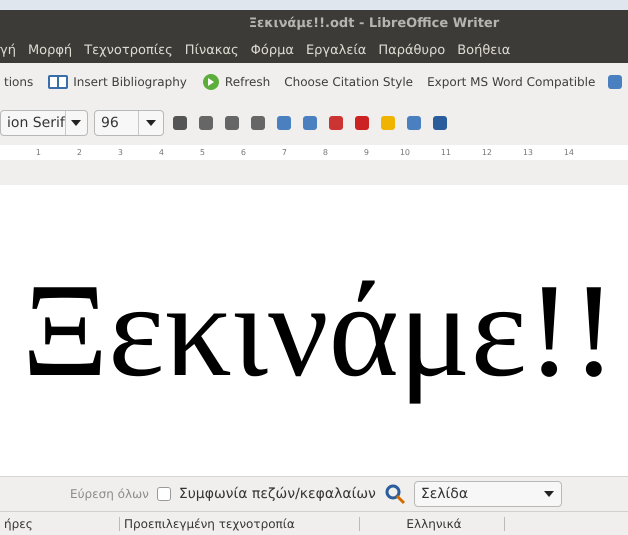  Describe the element at coordinates (163, 494) in the screenshot. I see `match-case-checkbox` at that location.